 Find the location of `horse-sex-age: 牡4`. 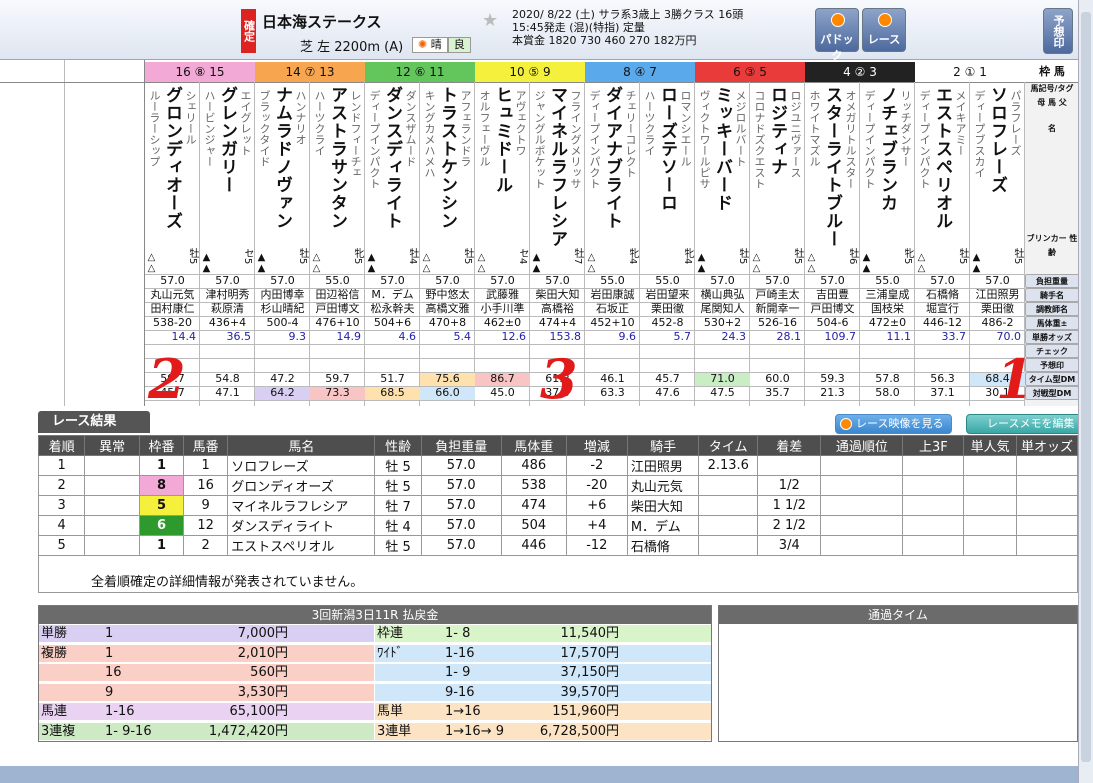

horse-sex-age: 牡4 is located at coordinates (412, 256).